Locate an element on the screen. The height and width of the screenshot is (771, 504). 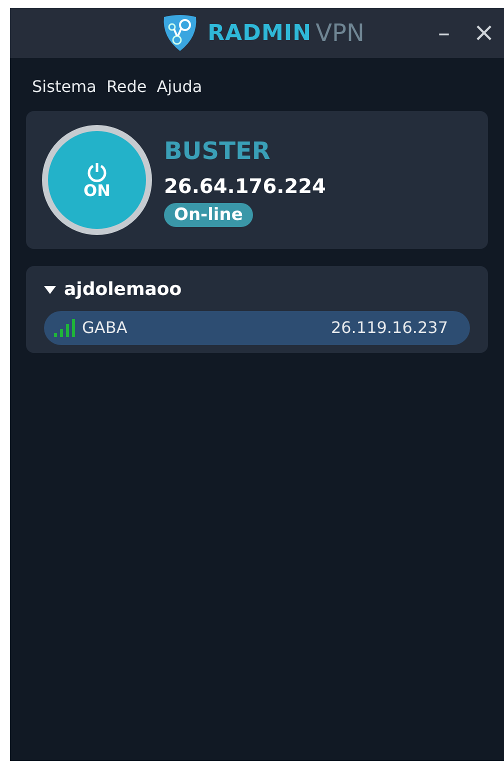
network-name: ajdolemaoo is located at coordinates (123, 289).